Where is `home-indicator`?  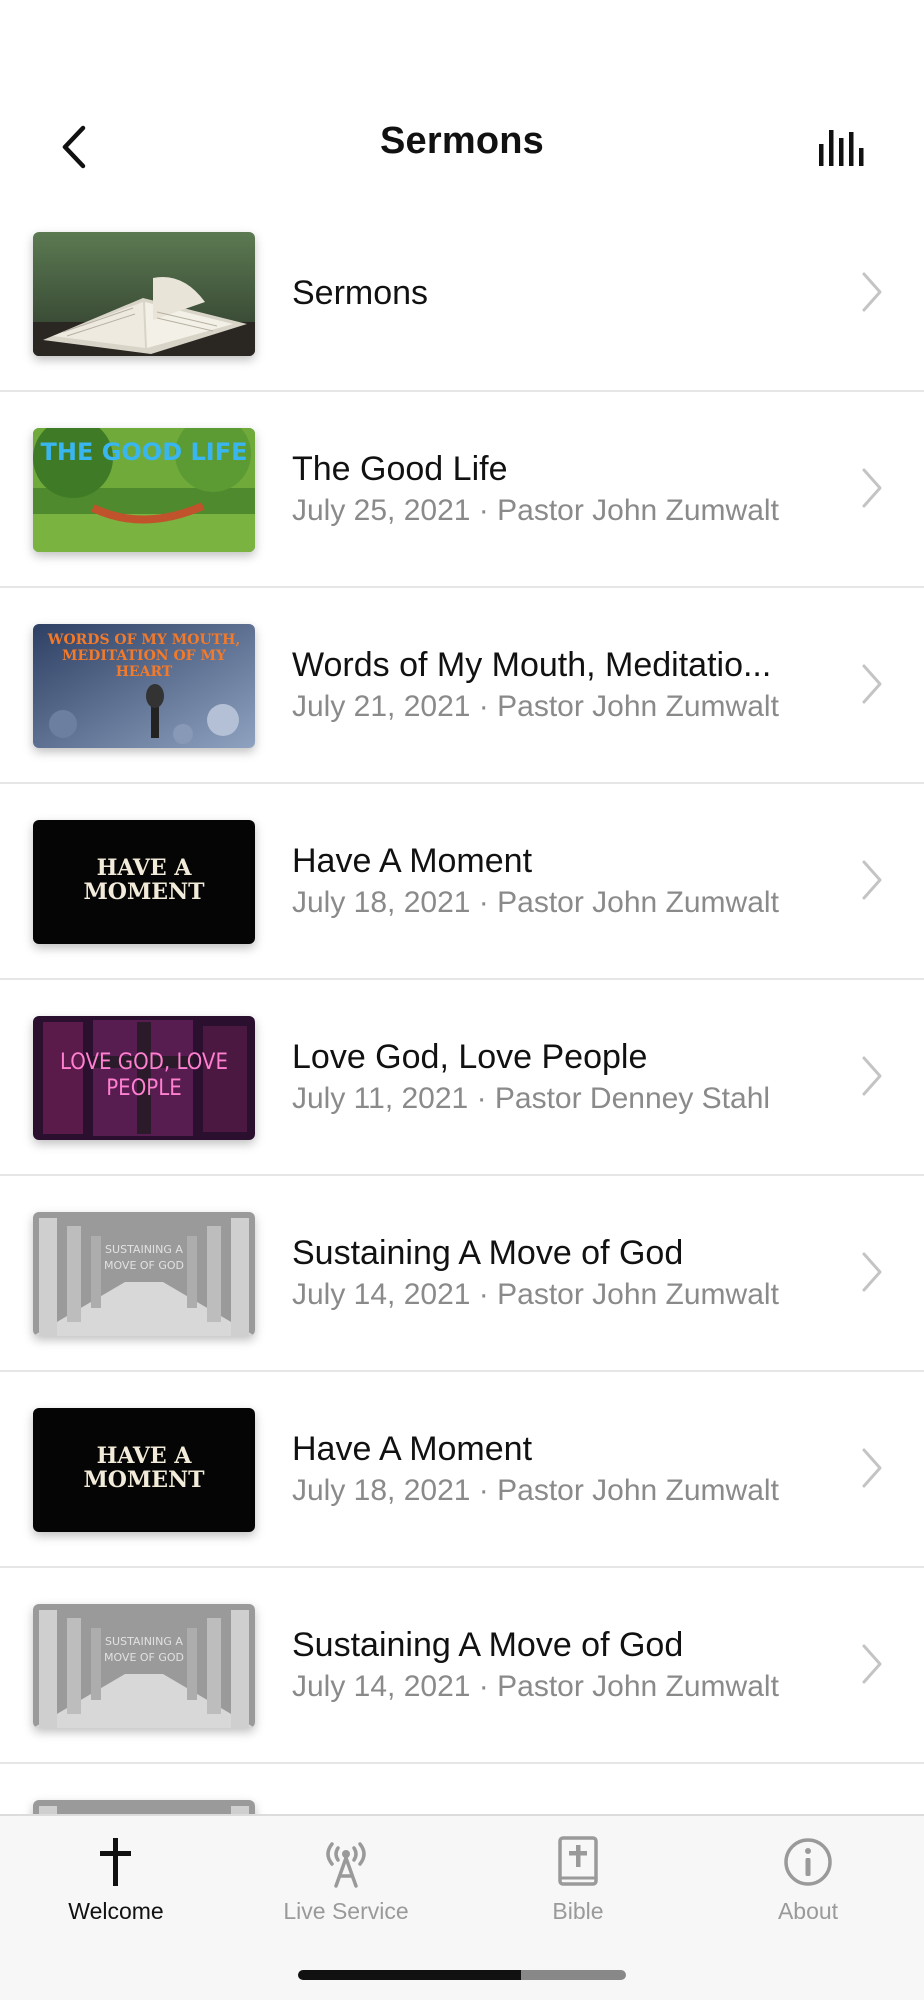
home-indicator is located at coordinates (462, 1975).